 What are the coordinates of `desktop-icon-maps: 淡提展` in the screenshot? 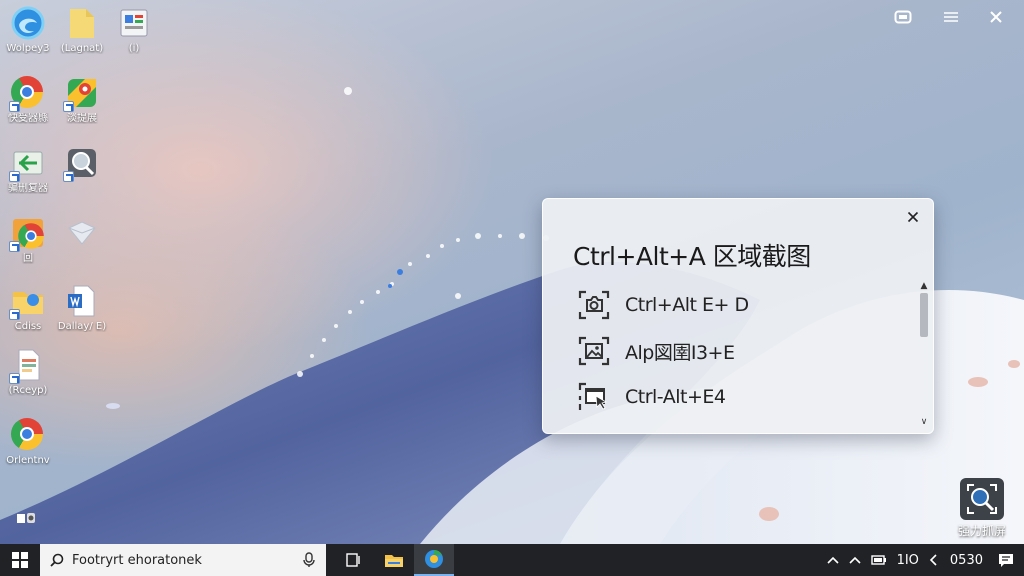 It's located at (82, 100).